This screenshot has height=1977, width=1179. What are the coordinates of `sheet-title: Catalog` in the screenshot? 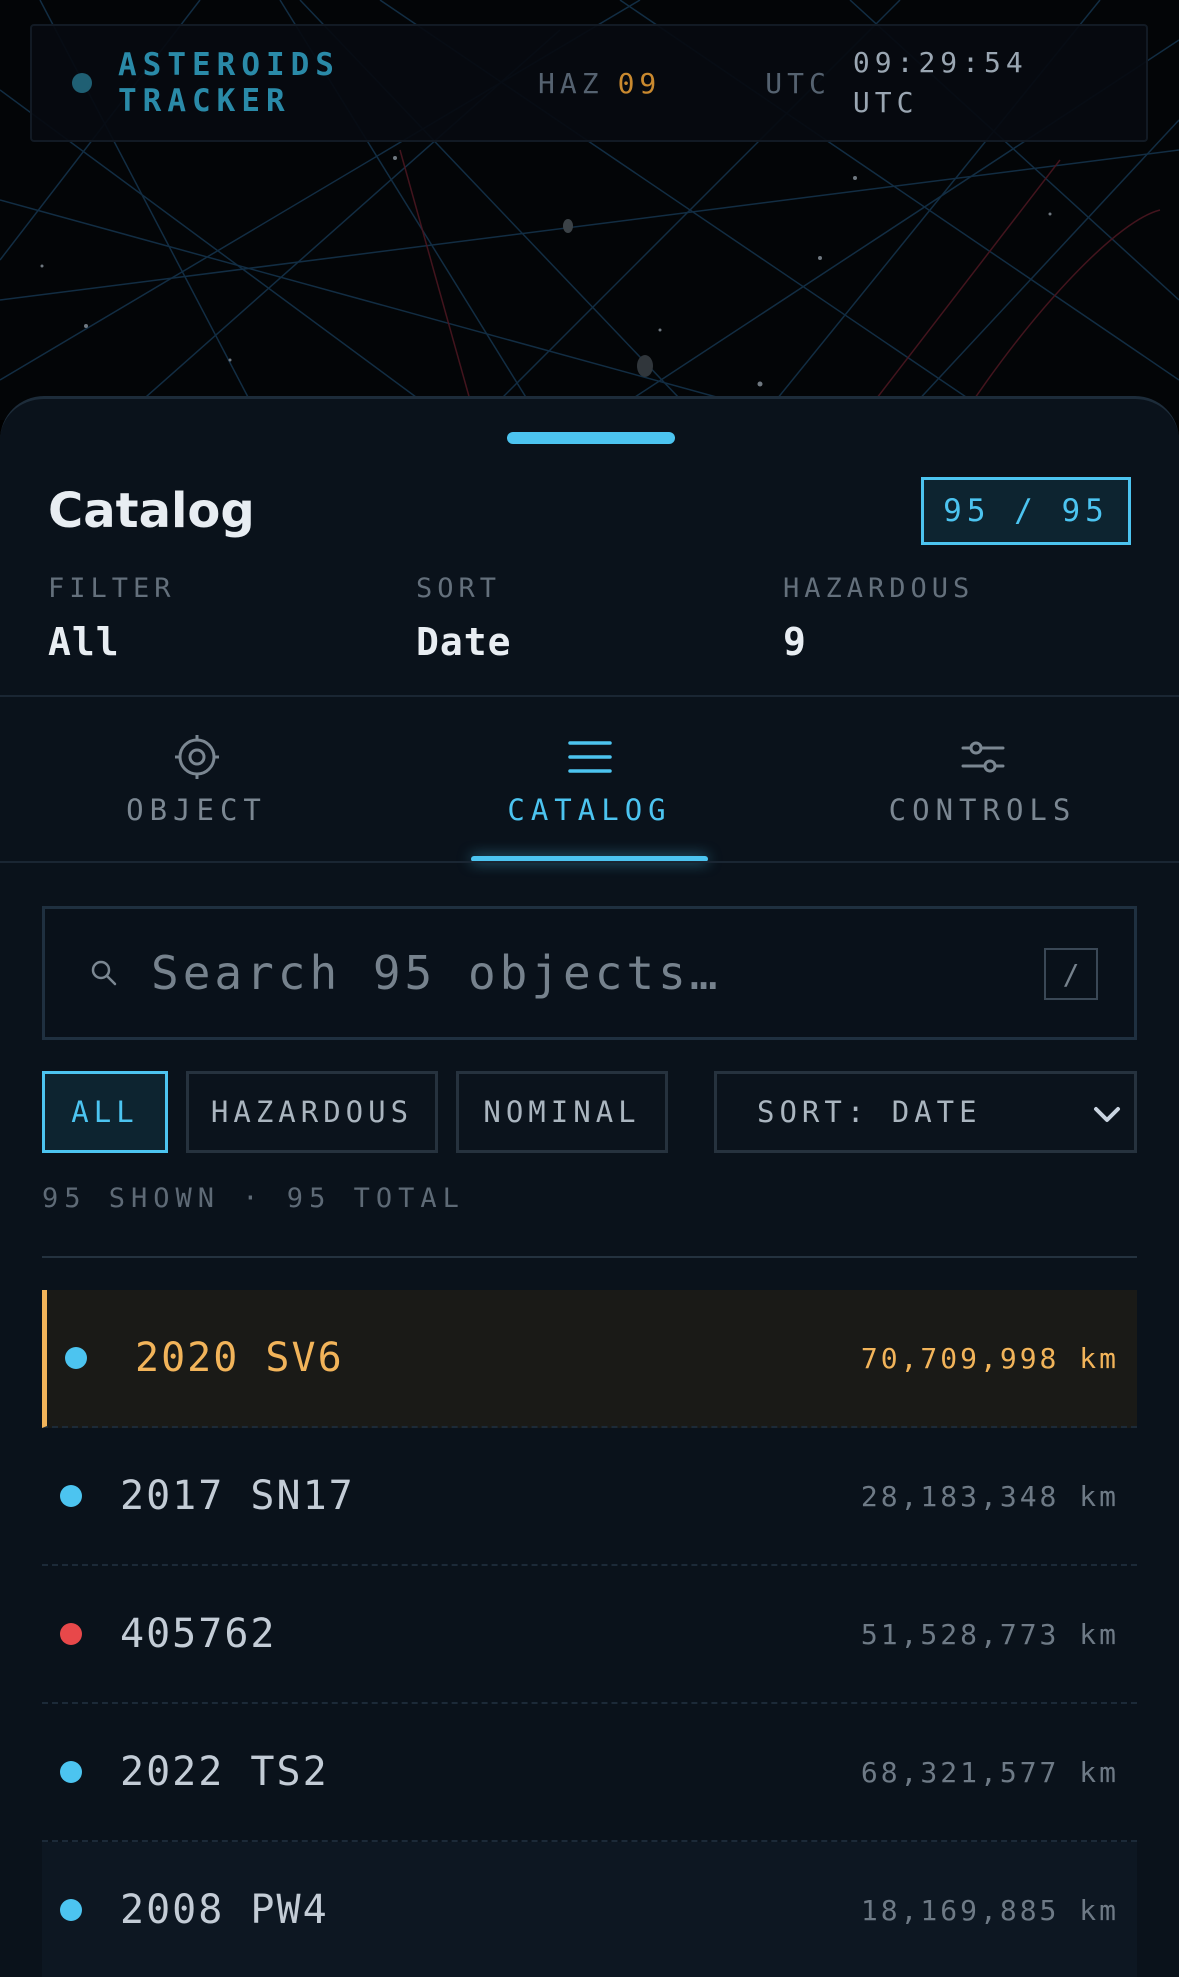 It's located at (151, 511).